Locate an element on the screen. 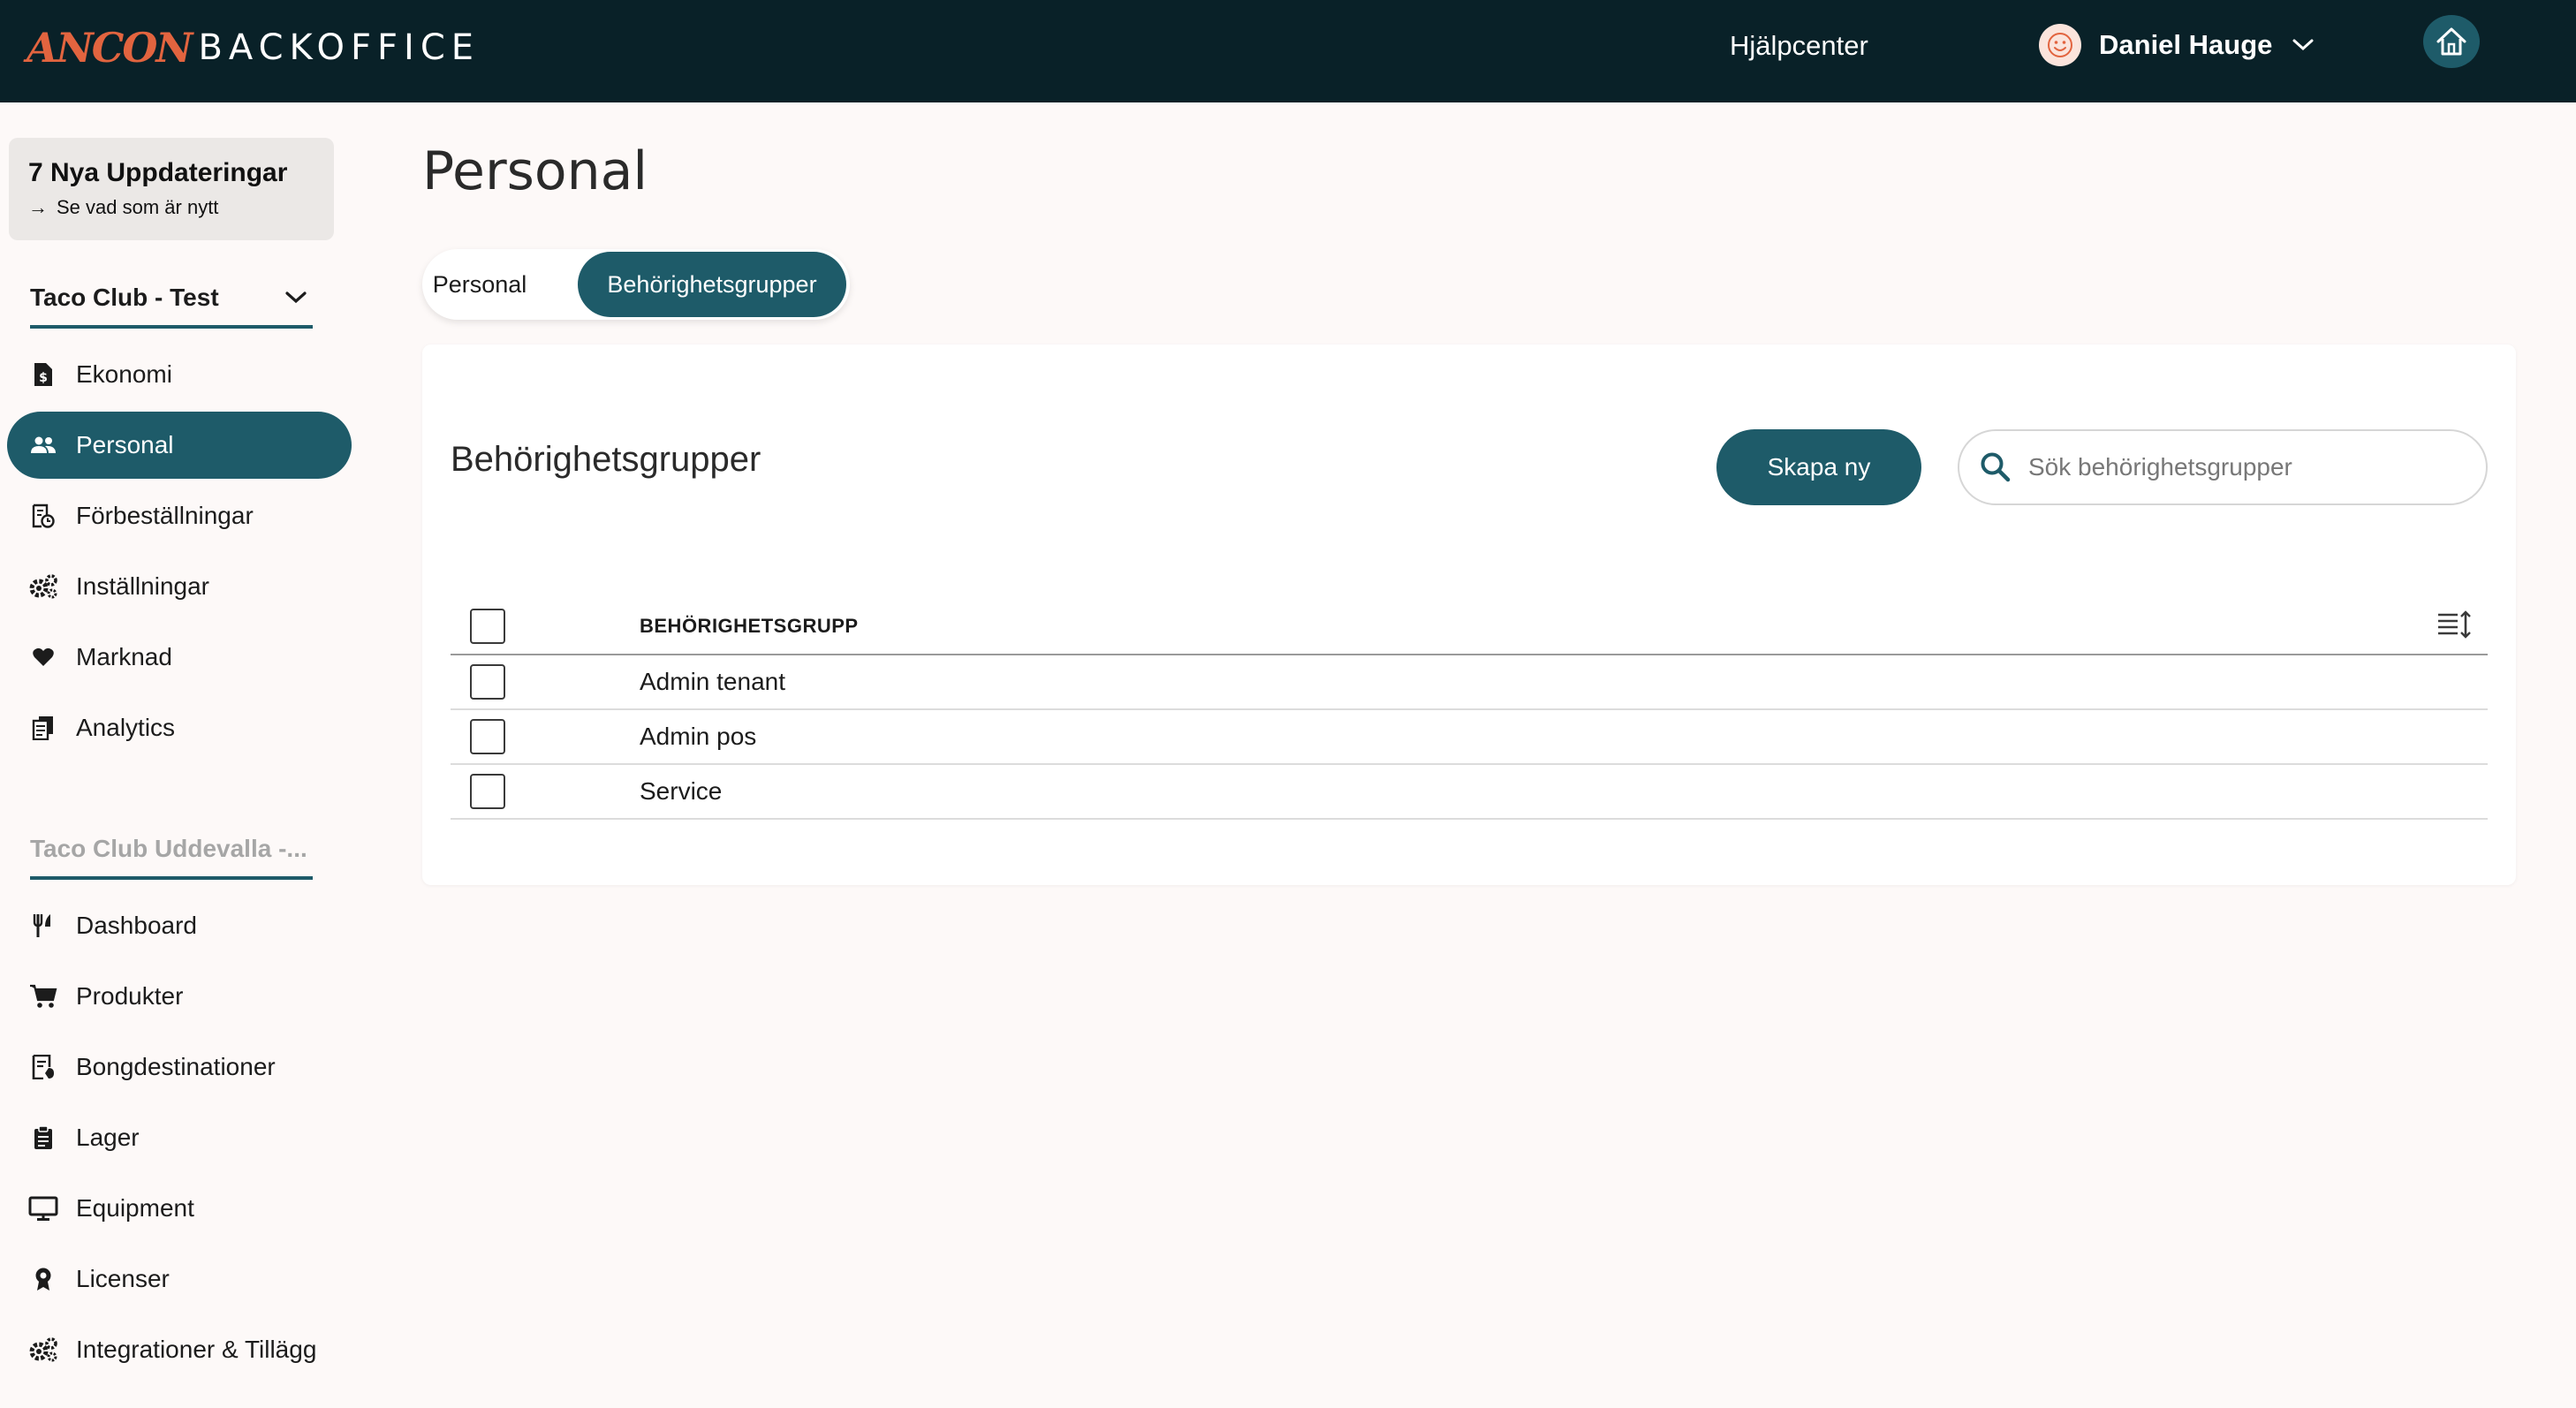 The image size is (2576, 1408). sidebar-item-dashboard: Dashboard is located at coordinates (180, 926).